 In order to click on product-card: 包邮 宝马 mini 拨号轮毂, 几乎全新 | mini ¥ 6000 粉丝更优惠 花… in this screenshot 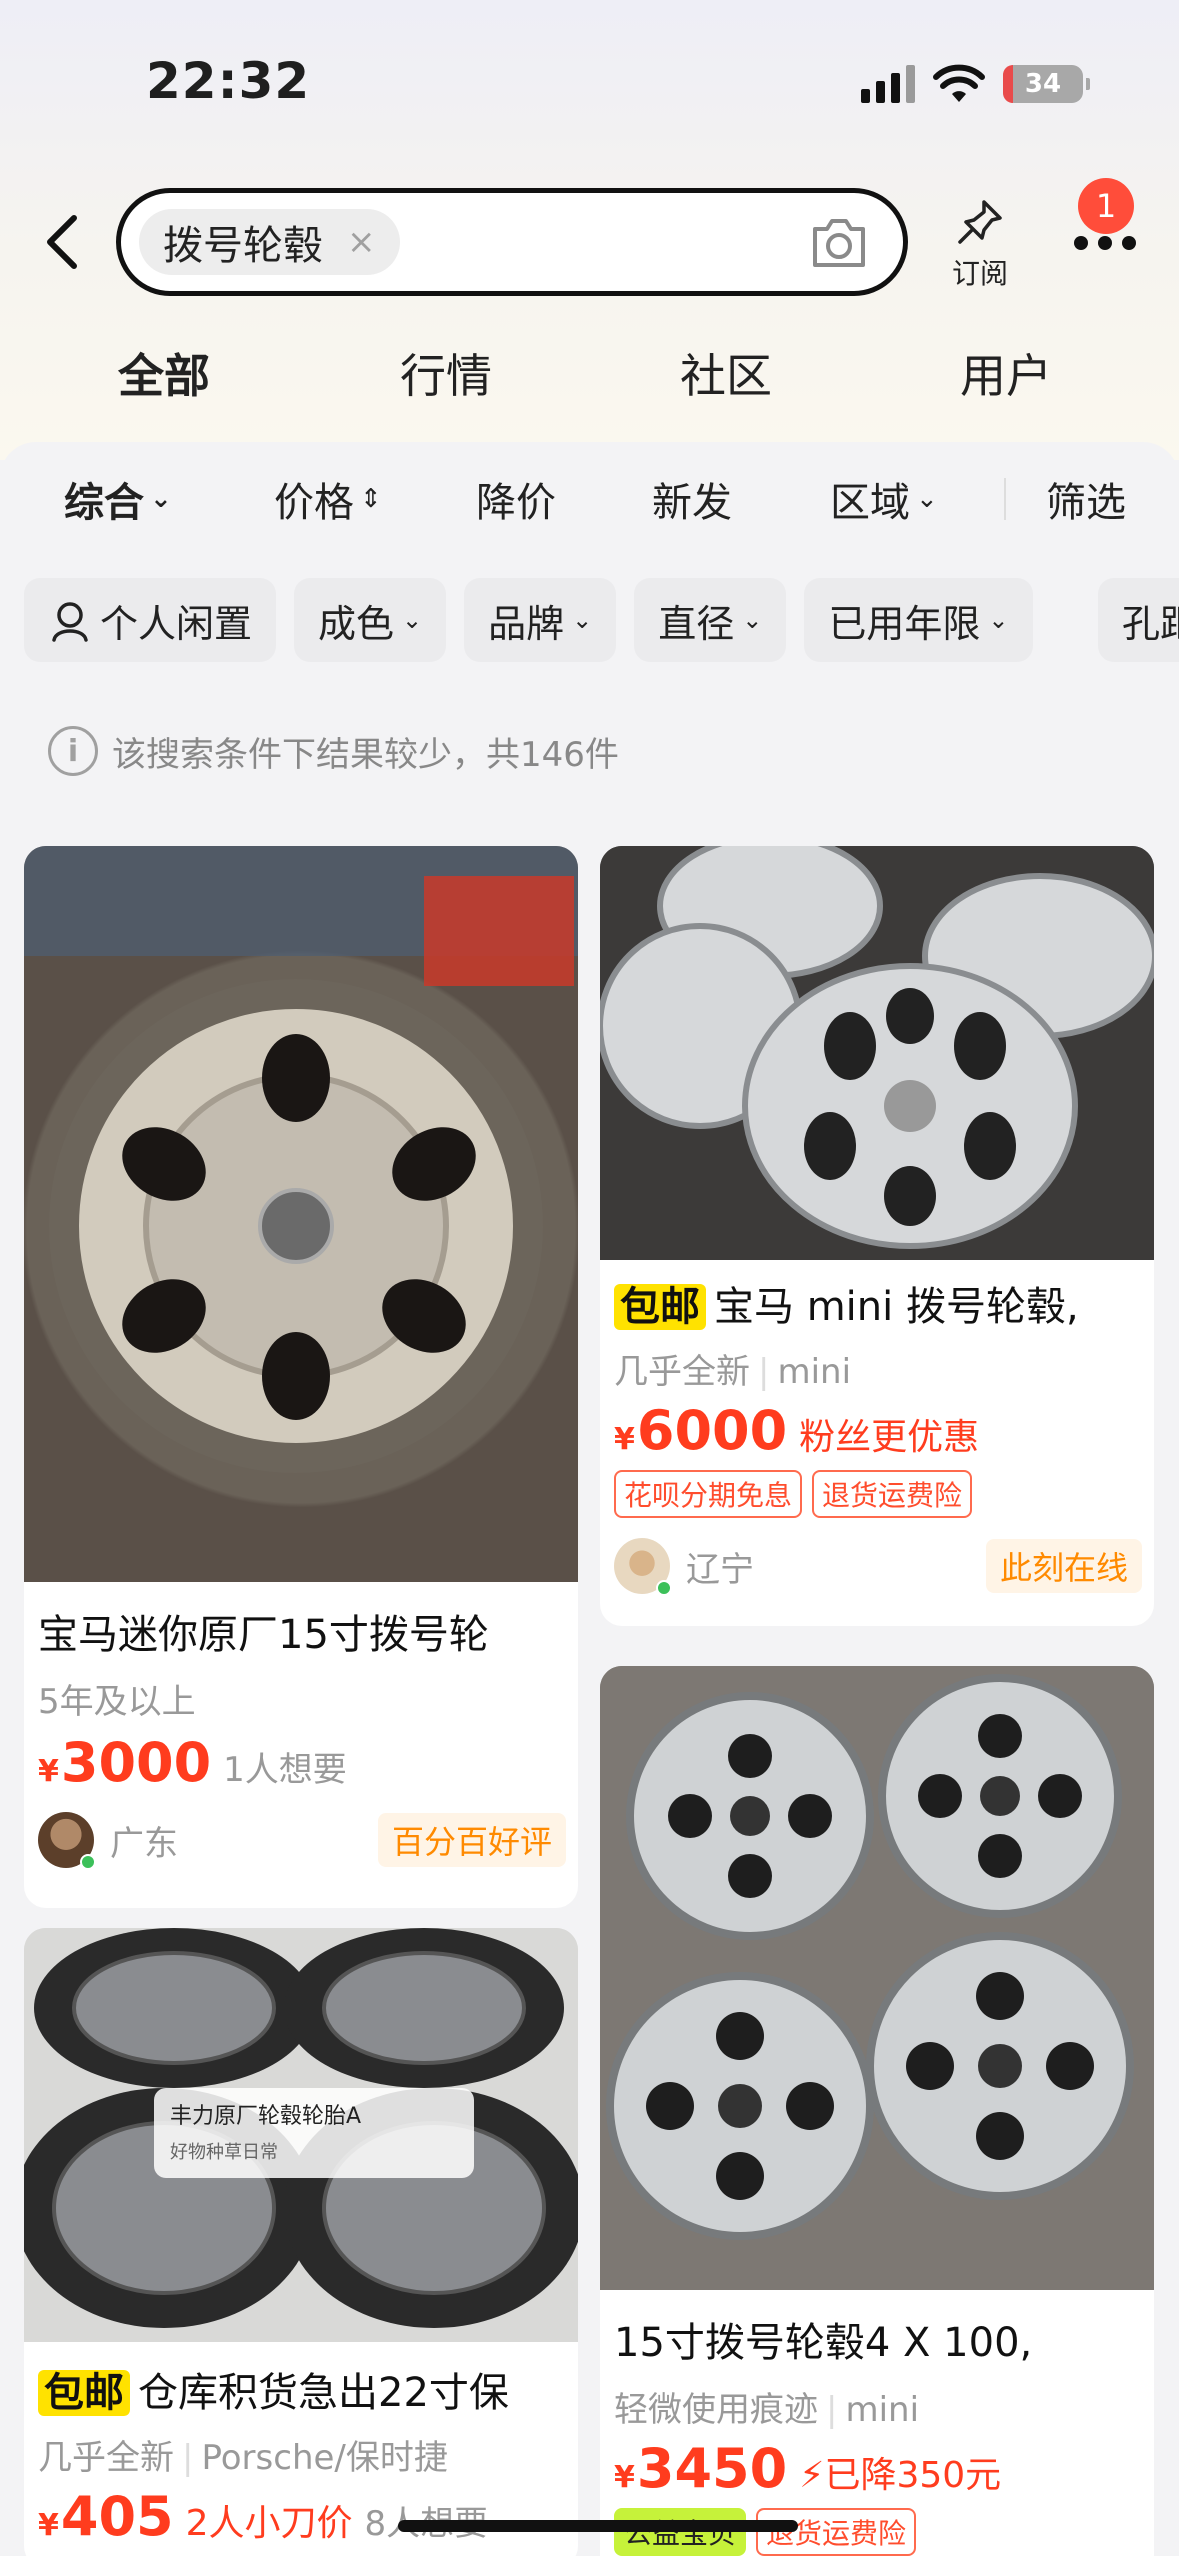, I will do `click(877, 1236)`.